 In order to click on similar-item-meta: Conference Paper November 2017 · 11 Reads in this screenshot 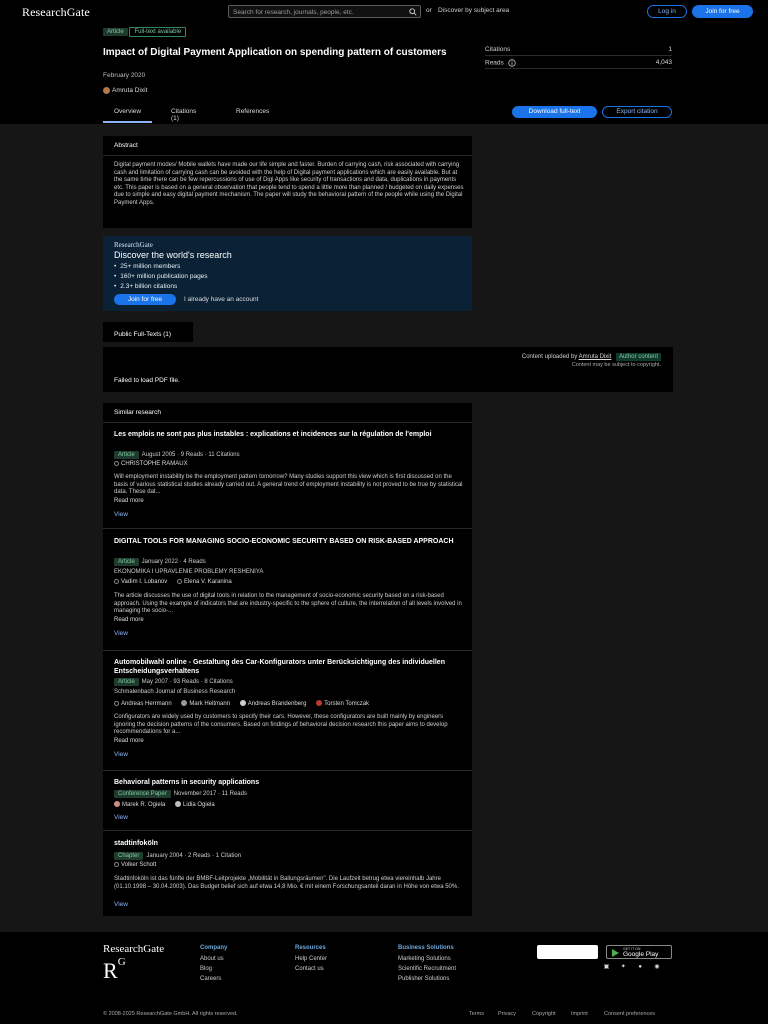, I will do `click(180, 794)`.